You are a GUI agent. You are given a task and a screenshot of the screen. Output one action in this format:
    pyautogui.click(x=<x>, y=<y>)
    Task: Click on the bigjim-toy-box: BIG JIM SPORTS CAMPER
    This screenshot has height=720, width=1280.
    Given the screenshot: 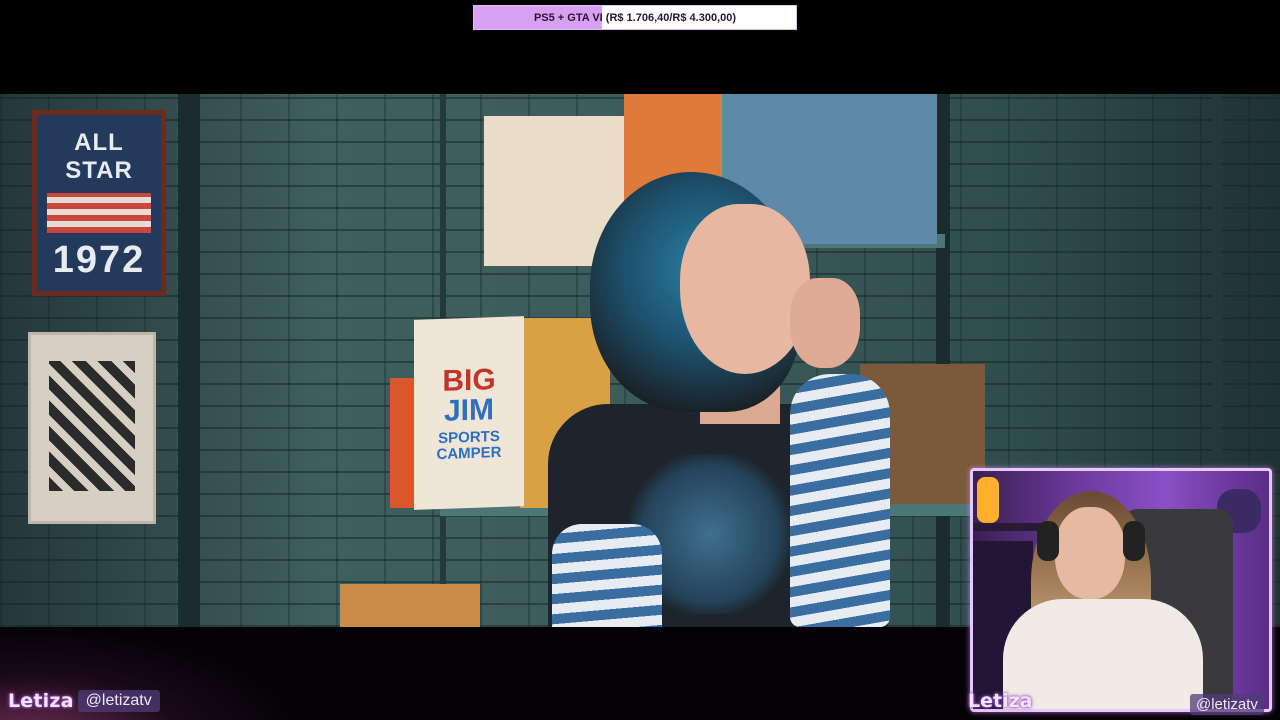 What is the action you would take?
    pyautogui.click(x=469, y=413)
    